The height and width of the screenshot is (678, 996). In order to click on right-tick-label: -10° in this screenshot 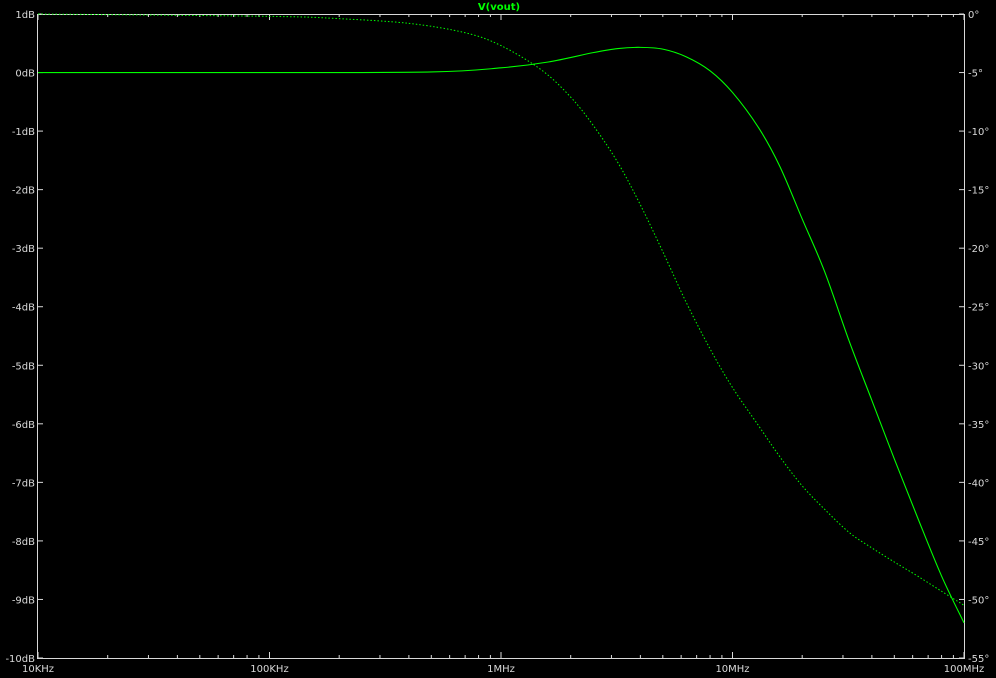, I will do `click(978, 132)`.